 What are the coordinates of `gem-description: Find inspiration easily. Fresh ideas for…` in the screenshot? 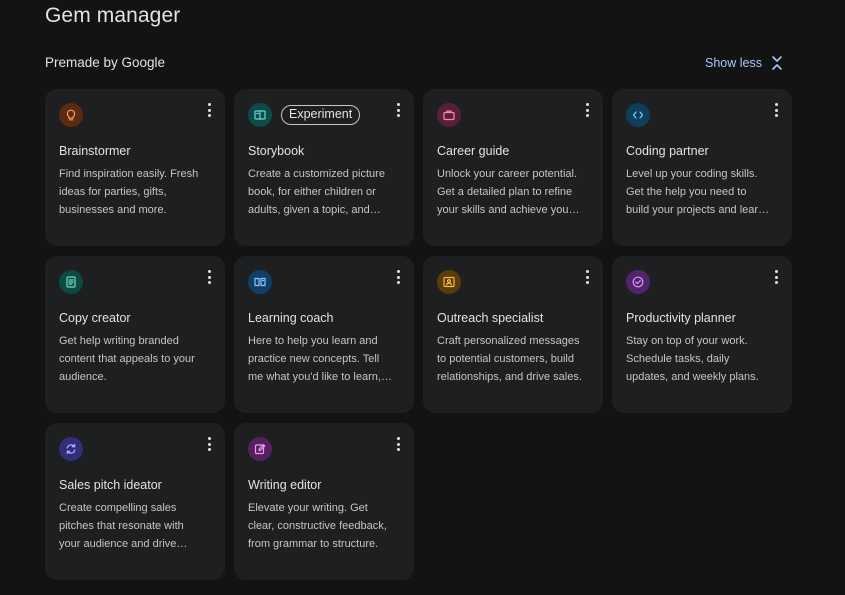 It's located at (129, 192).